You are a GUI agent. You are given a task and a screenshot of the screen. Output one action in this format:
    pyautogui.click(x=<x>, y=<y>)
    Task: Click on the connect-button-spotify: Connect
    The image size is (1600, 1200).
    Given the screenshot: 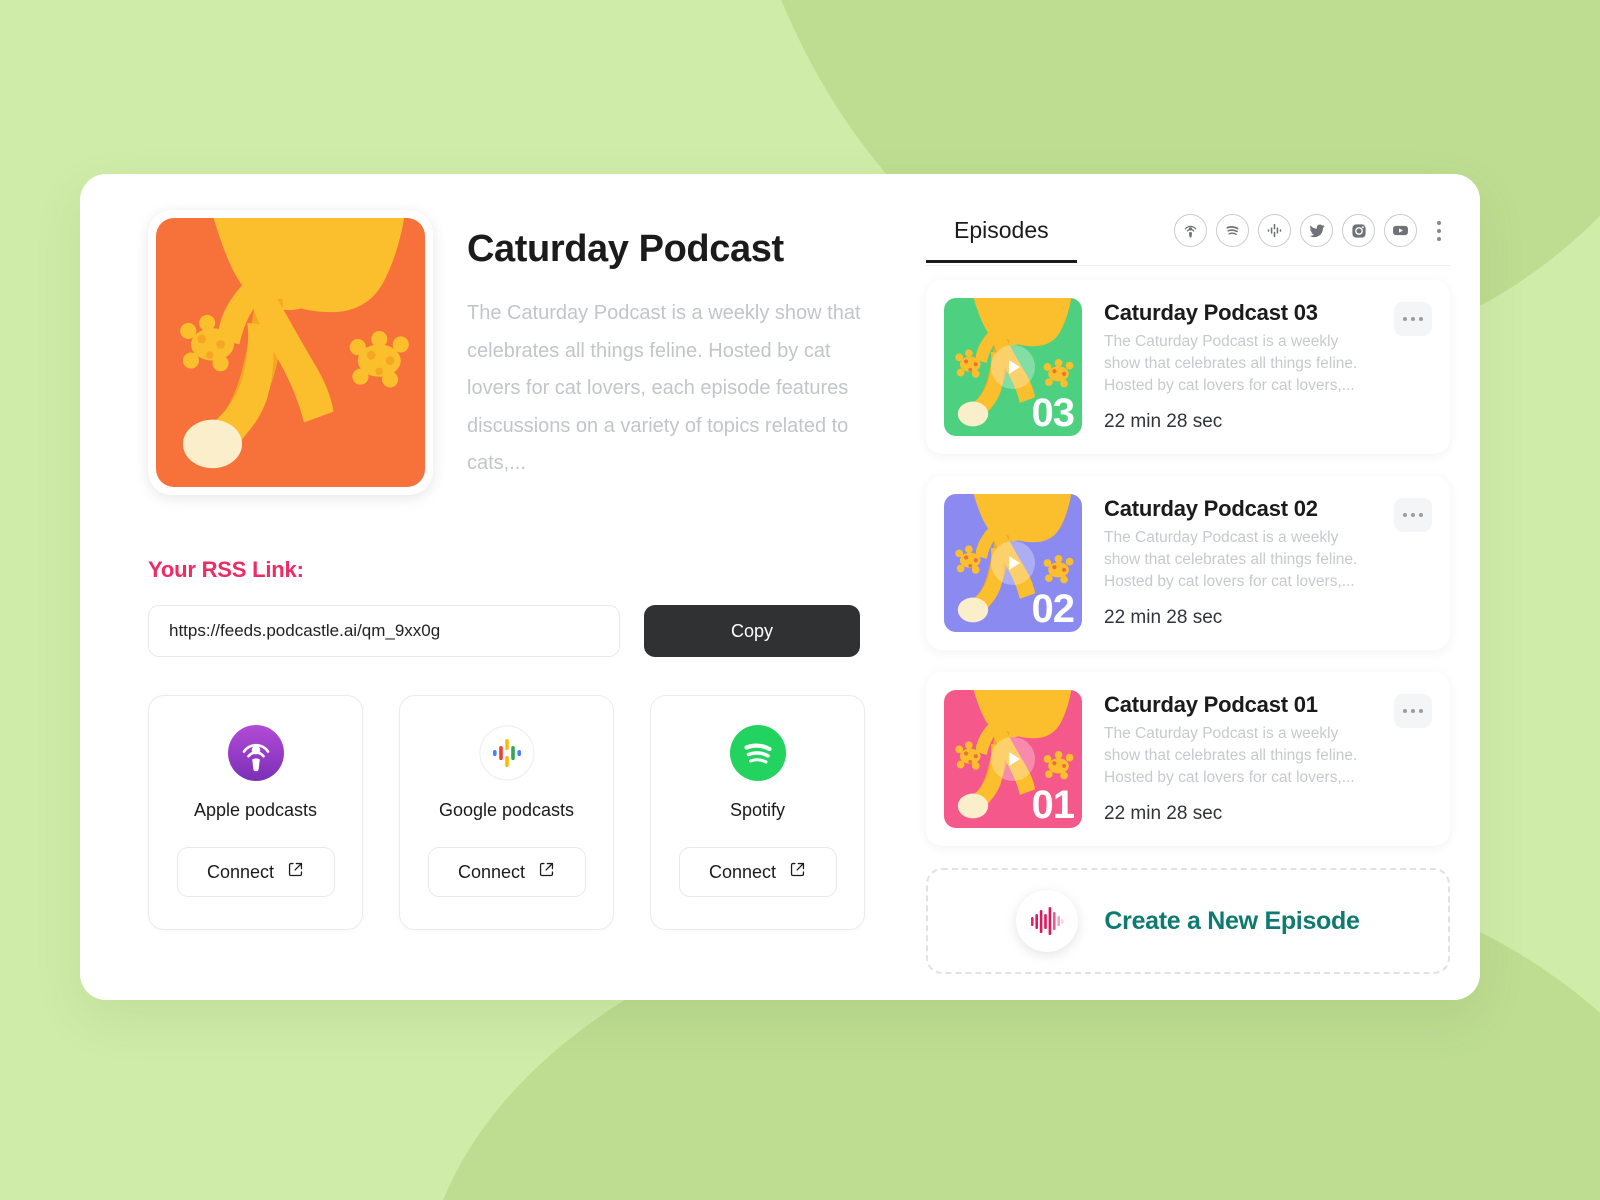 What is the action you would take?
    pyautogui.click(x=757, y=872)
    